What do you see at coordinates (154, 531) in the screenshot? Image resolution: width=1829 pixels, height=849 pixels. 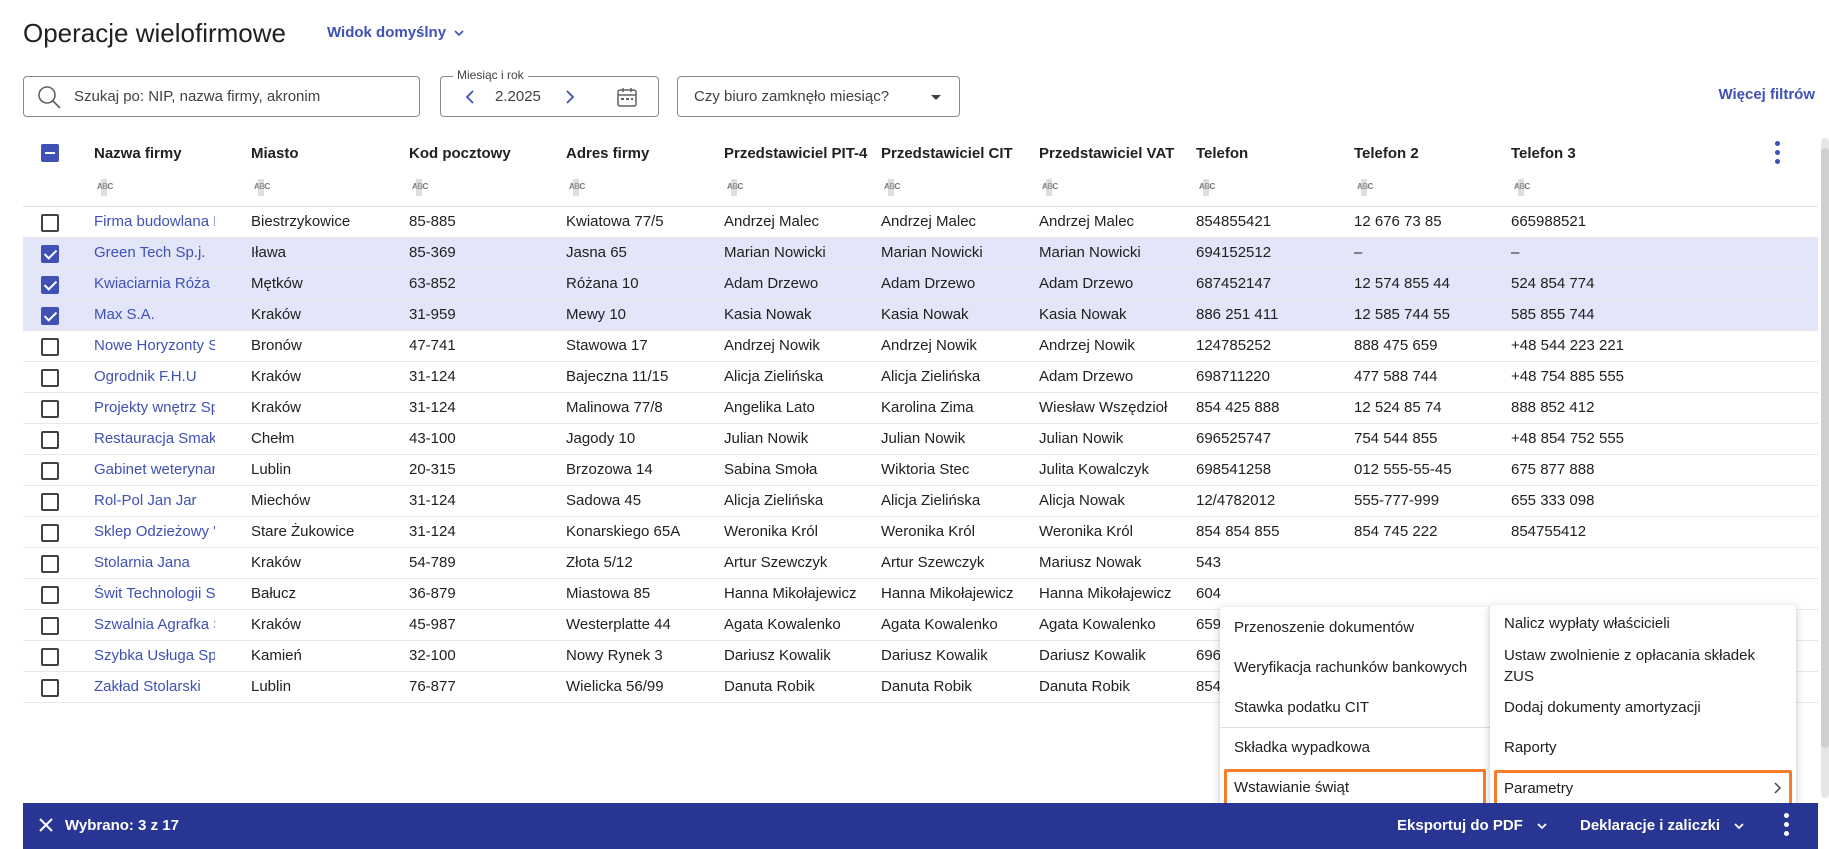 I see `company-name-link: Sklep Odzieżowy "SZ` at bounding box center [154, 531].